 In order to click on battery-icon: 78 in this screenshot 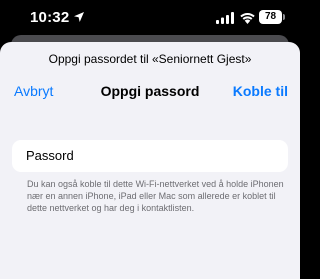, I will do `click(270, 17)`.